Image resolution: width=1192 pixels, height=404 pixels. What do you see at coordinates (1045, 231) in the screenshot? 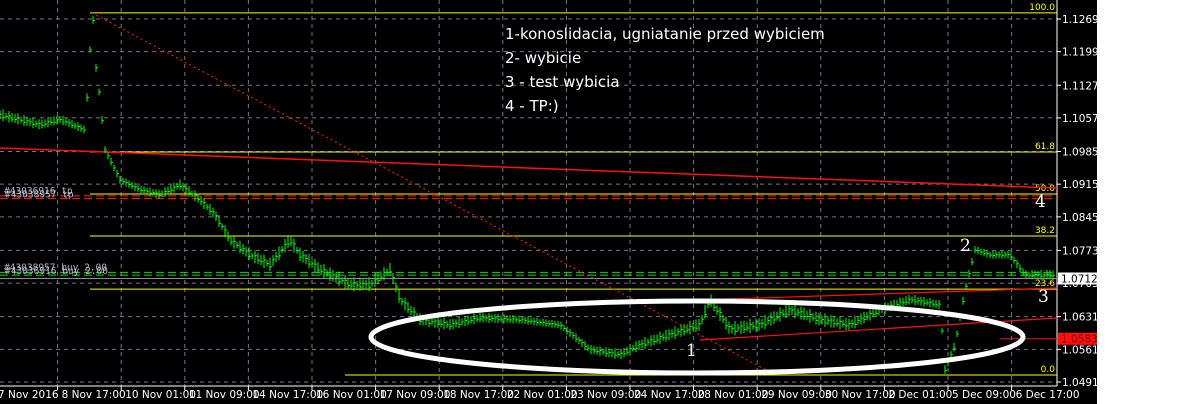
I see `fib-level-label: 38.2` at bounding box center [1045, 231].